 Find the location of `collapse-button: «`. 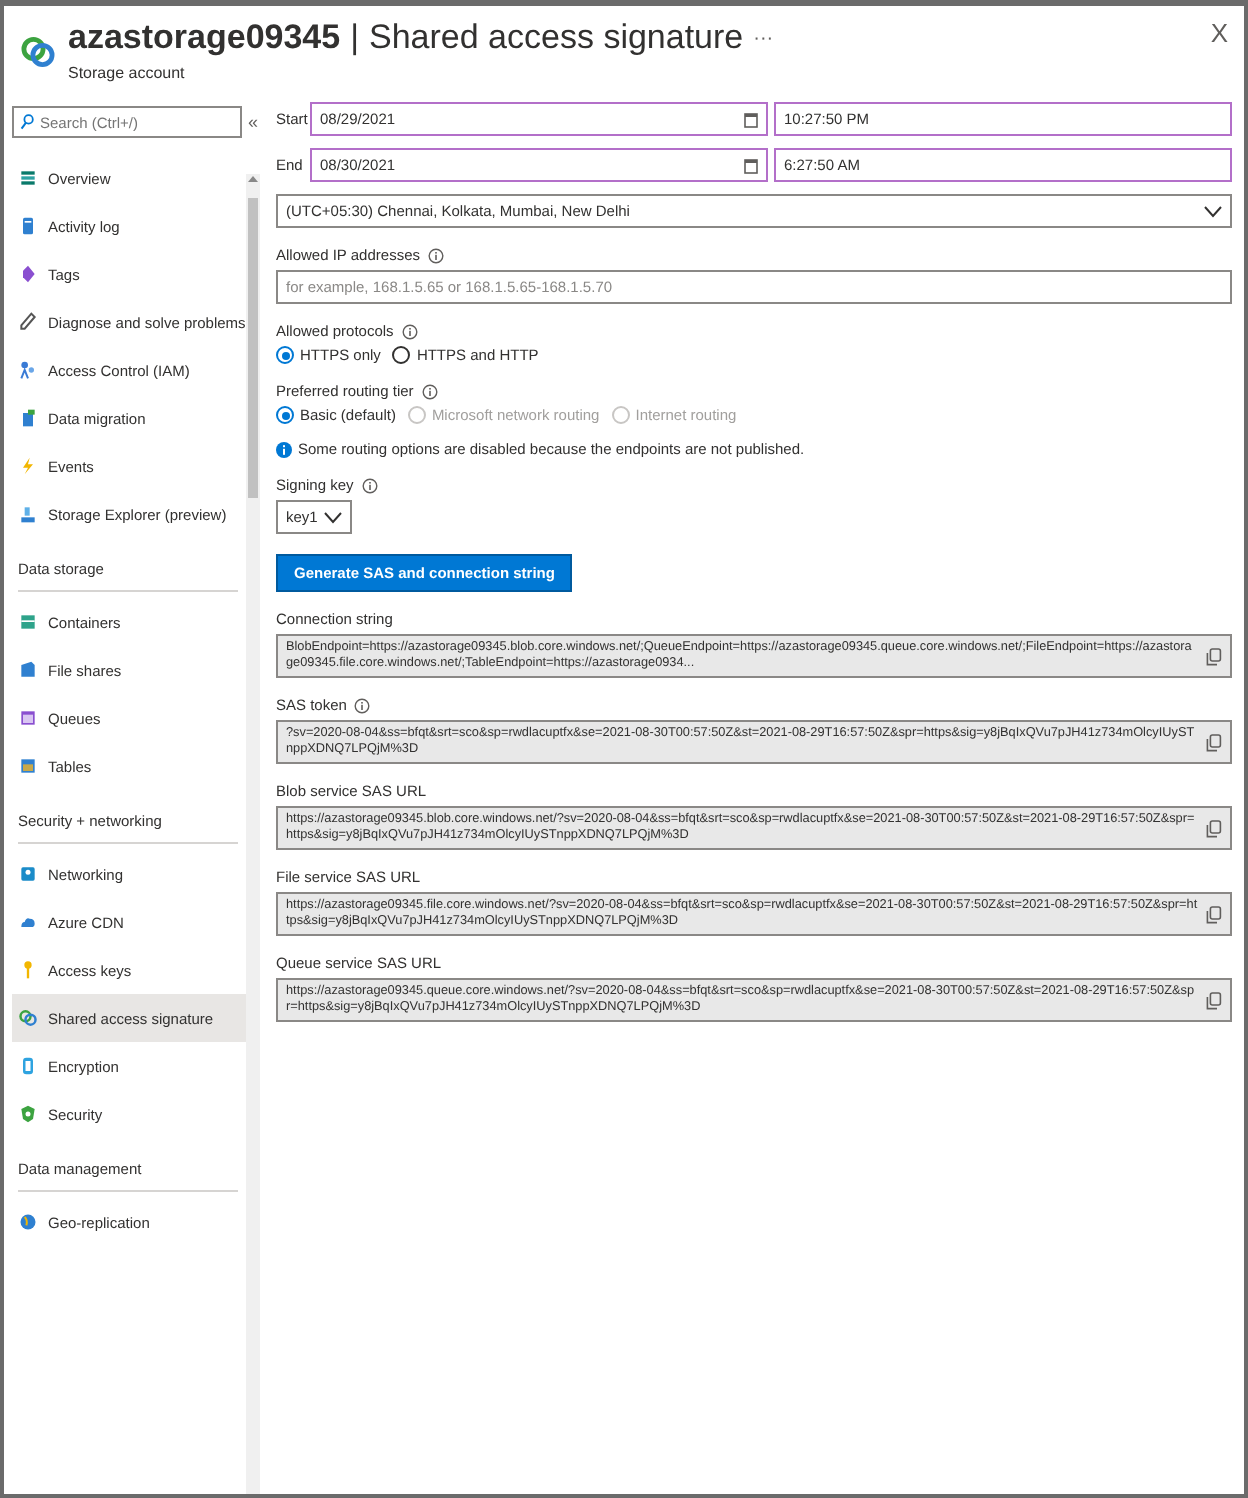

collapse-button: « is located at coordinates (253, 122).